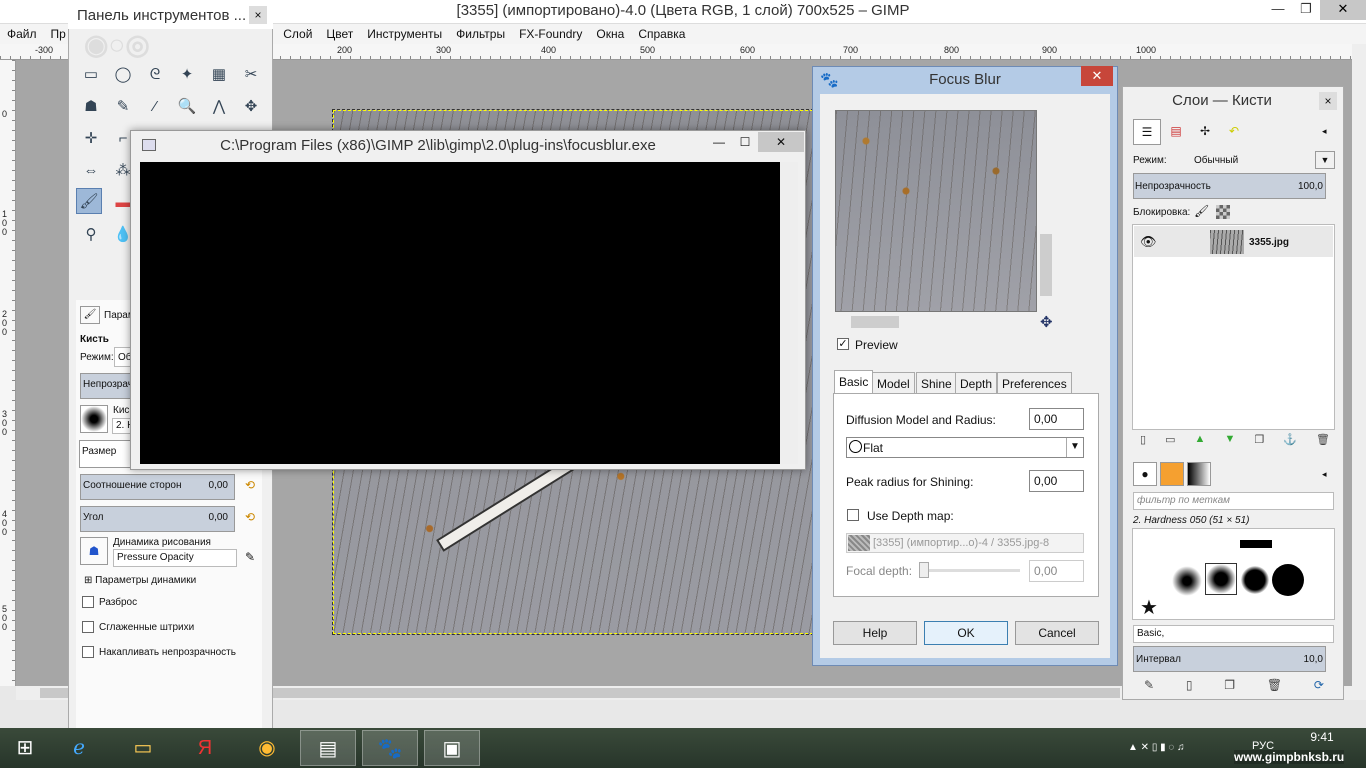  What do you see at coordinates (94, 419) in the screenshot?
I see `brush-preview` at bounding box center [94, 419].